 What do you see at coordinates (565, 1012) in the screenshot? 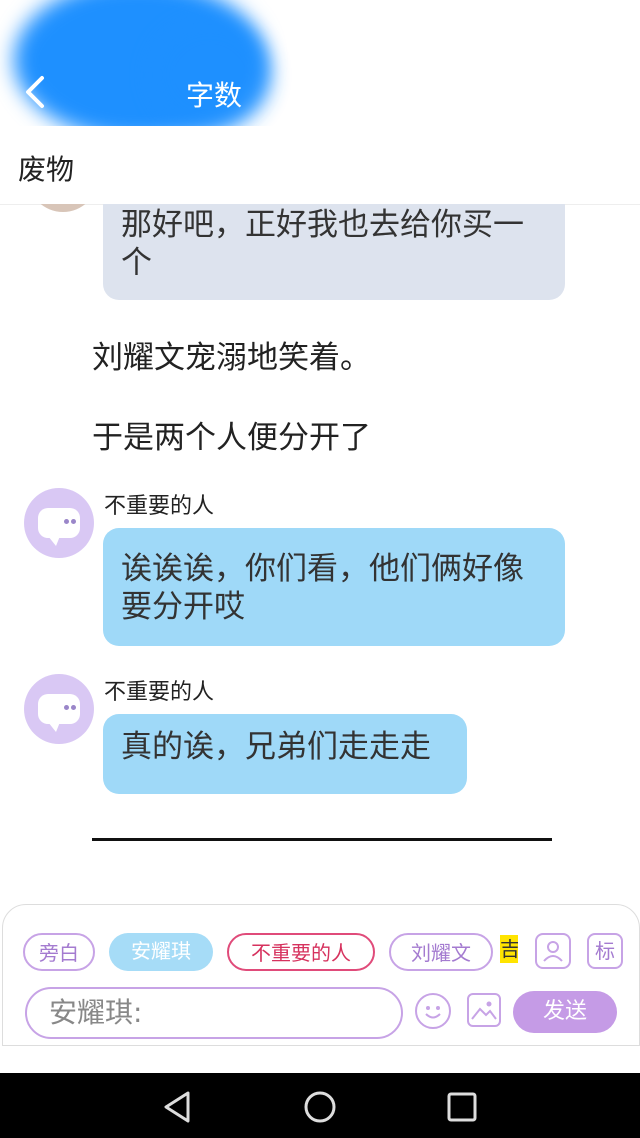
I see `send-button: 发送` at bounding box center [565, 1012].